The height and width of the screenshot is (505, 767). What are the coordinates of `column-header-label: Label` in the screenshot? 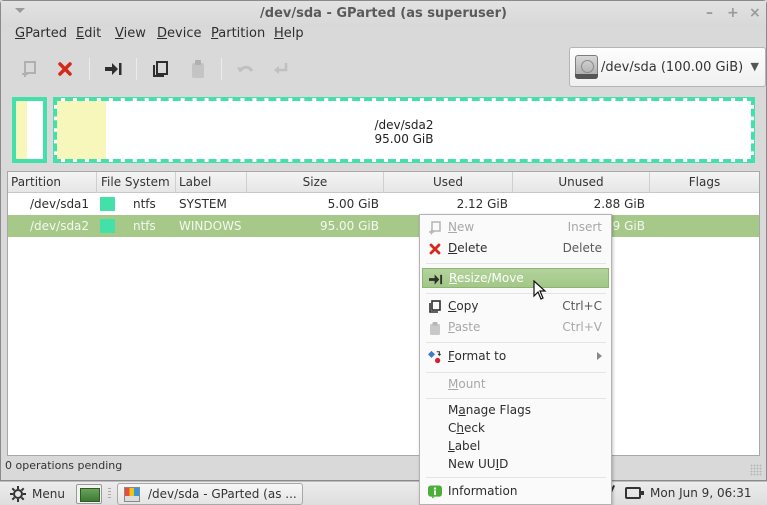 It's located at (211, 182).